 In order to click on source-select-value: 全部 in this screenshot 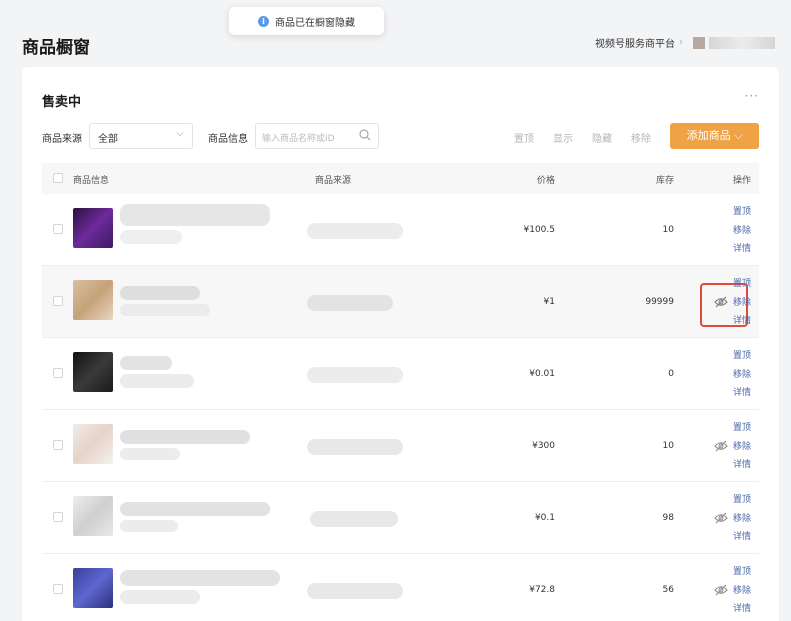, I will do `click(108, 139)`.